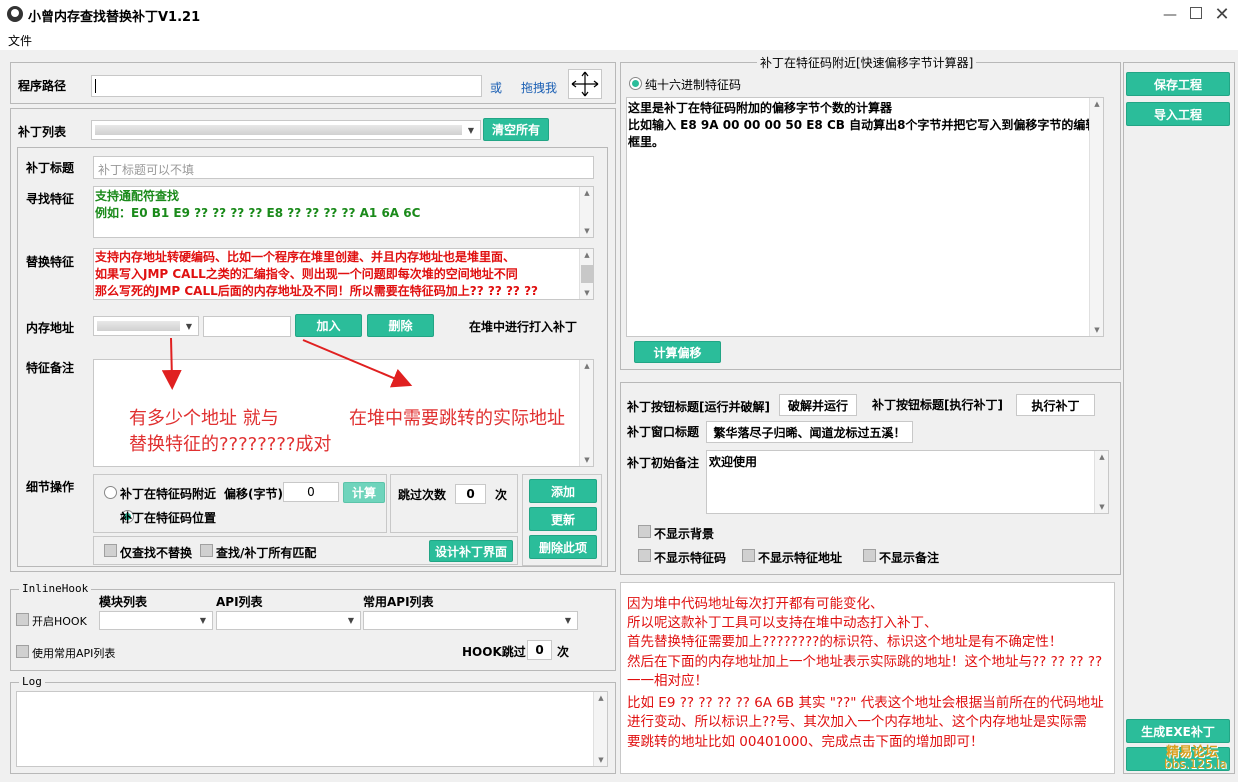 This screenshot has height=782, width=1238. I want to click on near-radio-label: 补丁在特征码附近, so click(168, 494).